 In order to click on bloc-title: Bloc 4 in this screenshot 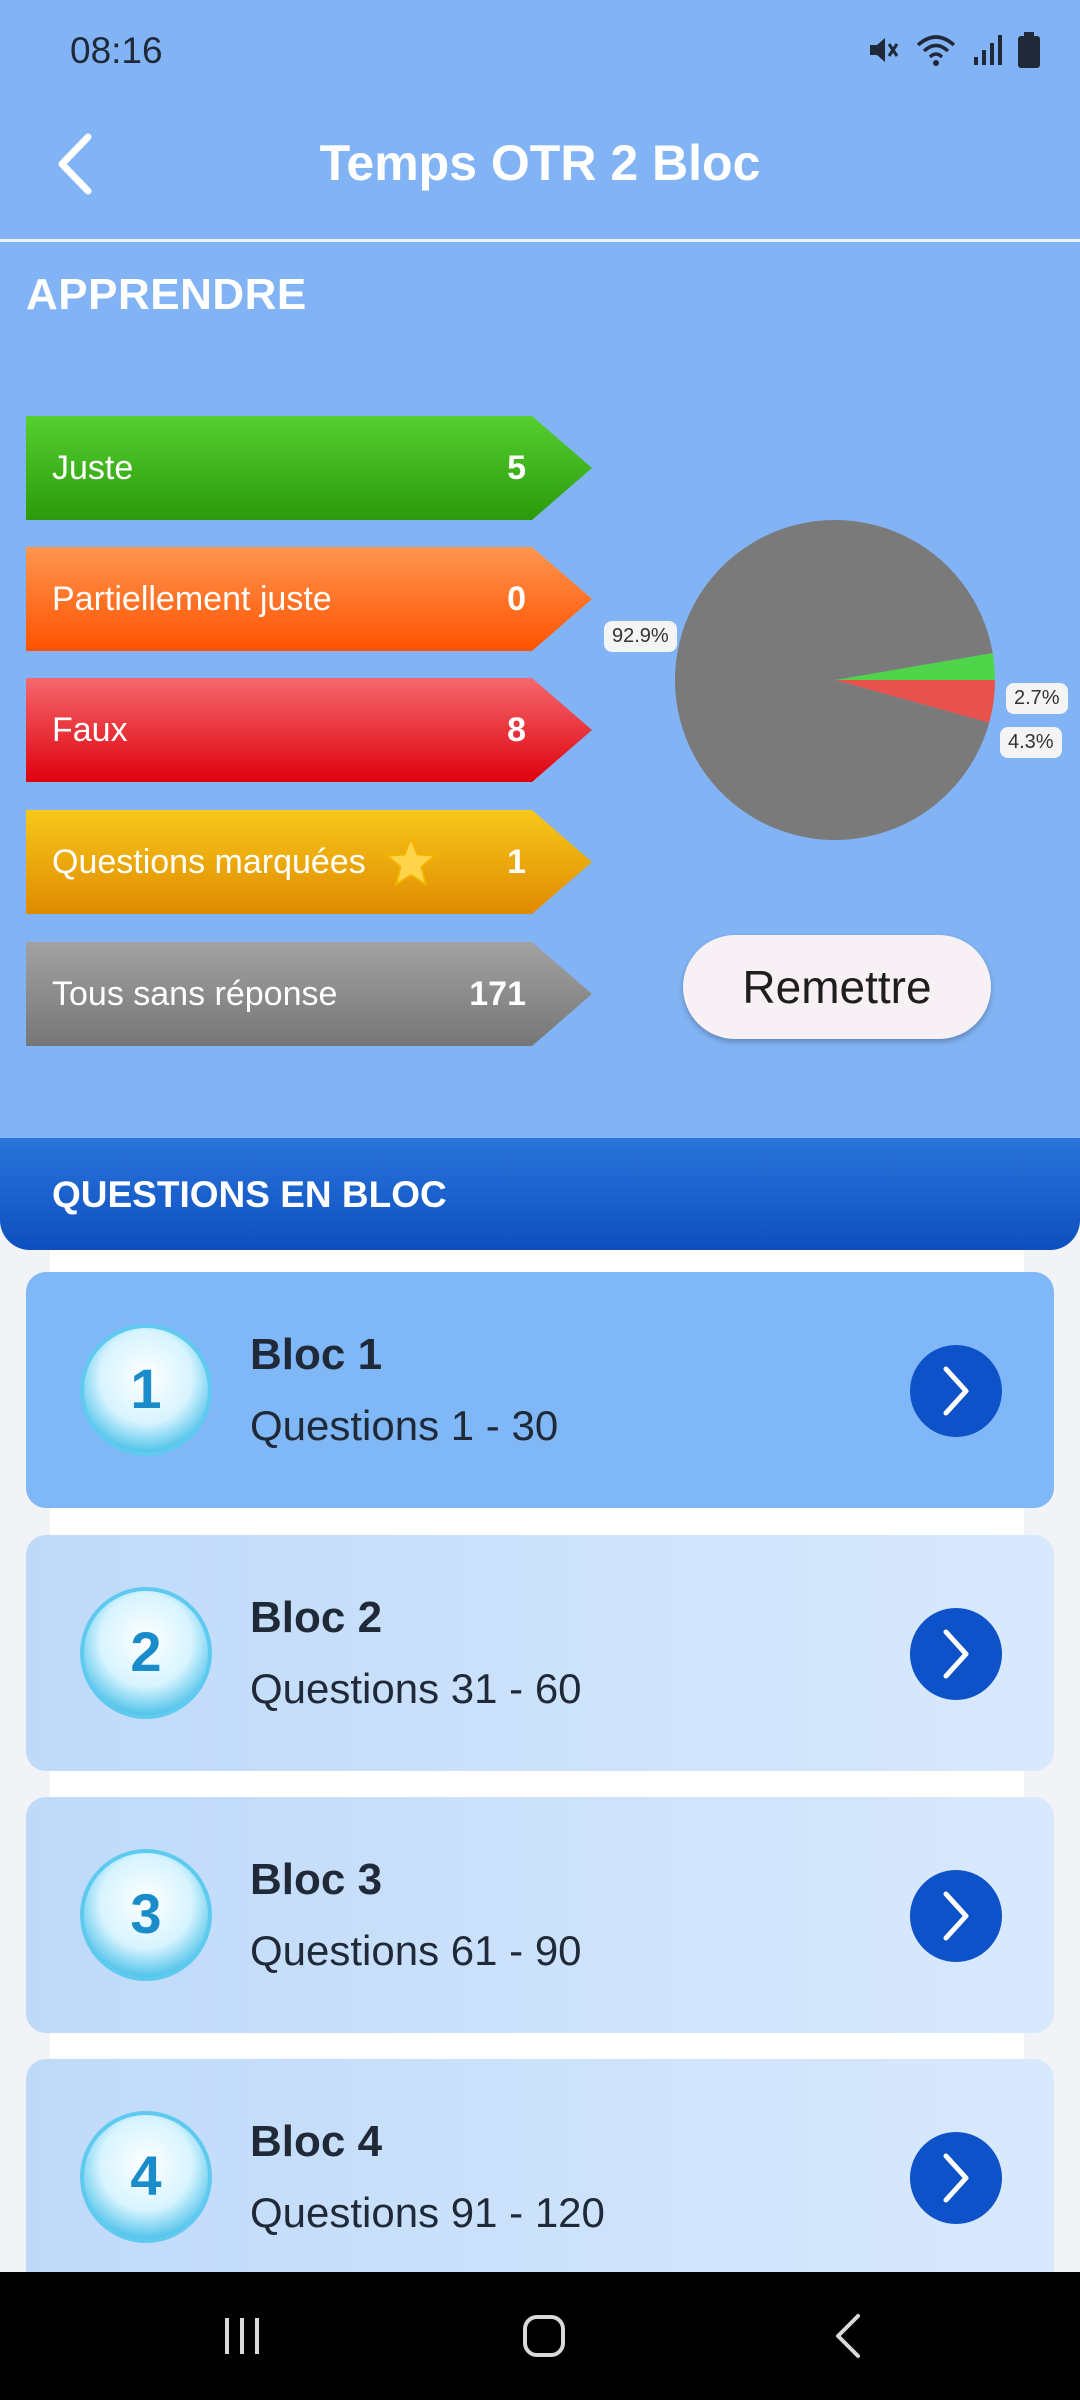, I will do `click(316, 2141)`.